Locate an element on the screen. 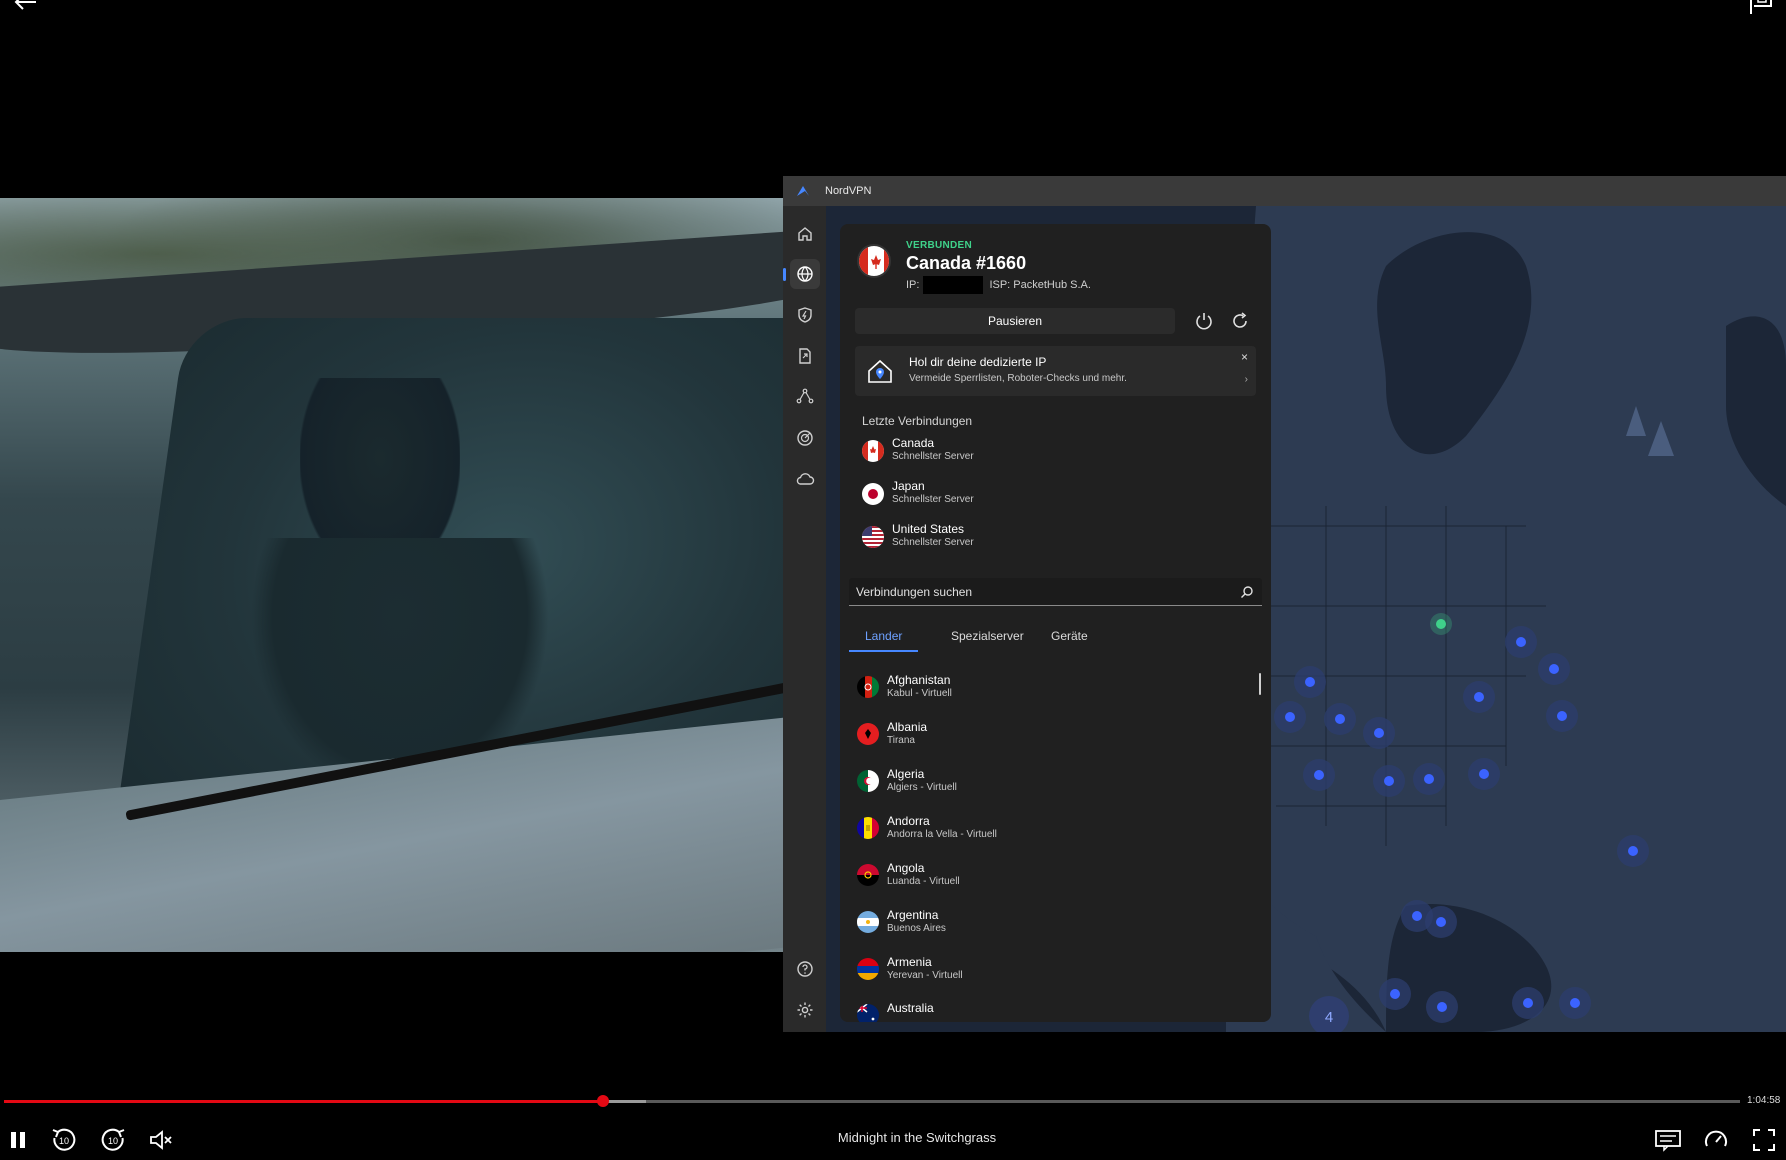 This screenshot has height=1160, width=1786. sidebar-item-help is located at coordinates (805, 969).